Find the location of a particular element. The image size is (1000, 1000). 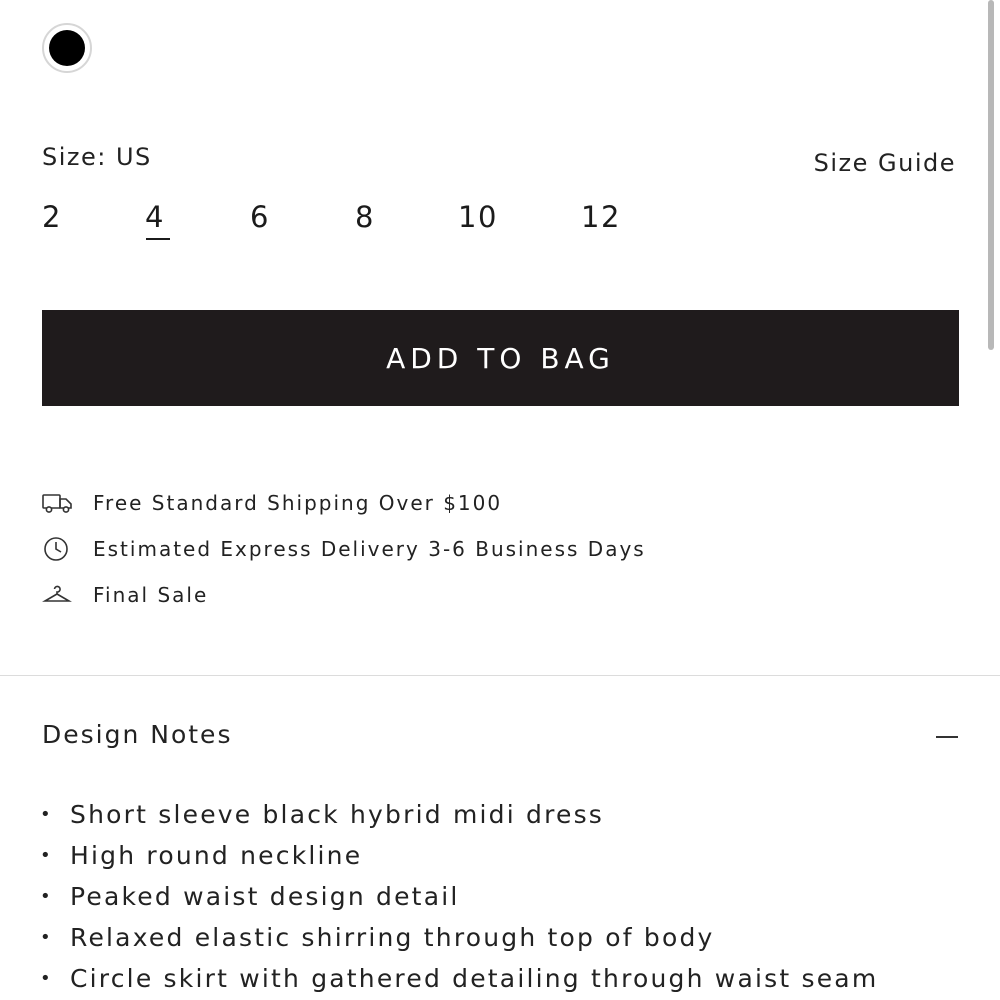

perk-final-sale-text: Final Sale is located at coordinates (151, 595).